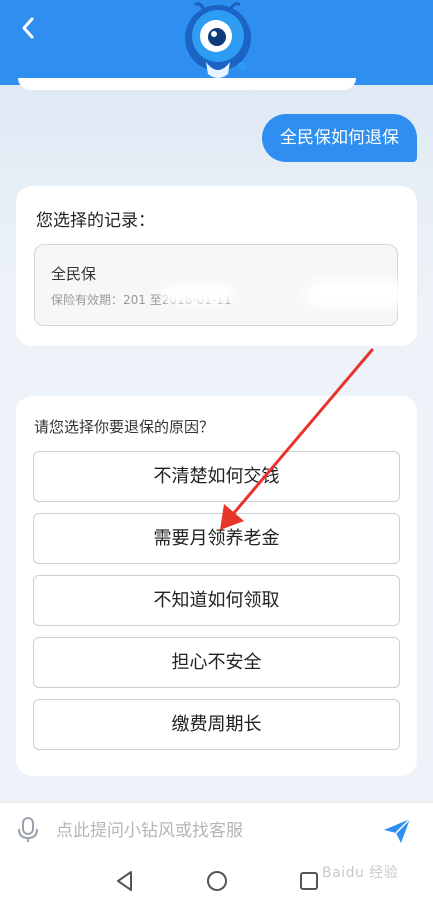 This screenshot has height=905, width=433. What do you see at coordinates (125, 881) in the screenshot?
I see `nav-back-icon` at bounding box center [125, 881].